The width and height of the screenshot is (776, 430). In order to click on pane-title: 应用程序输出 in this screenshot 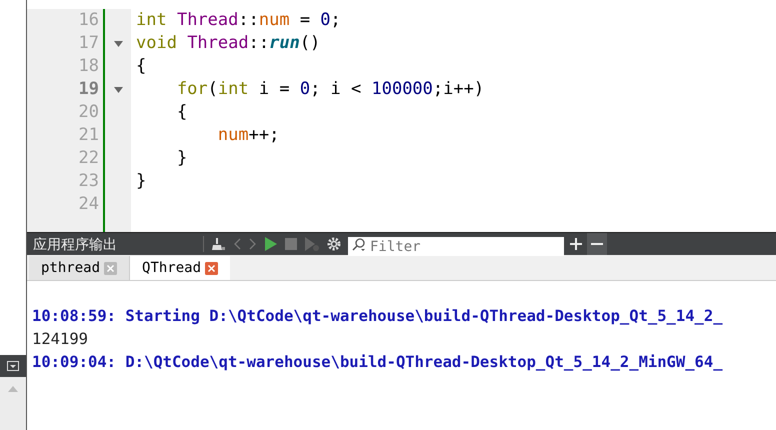, I will do `click(75, 244)`.